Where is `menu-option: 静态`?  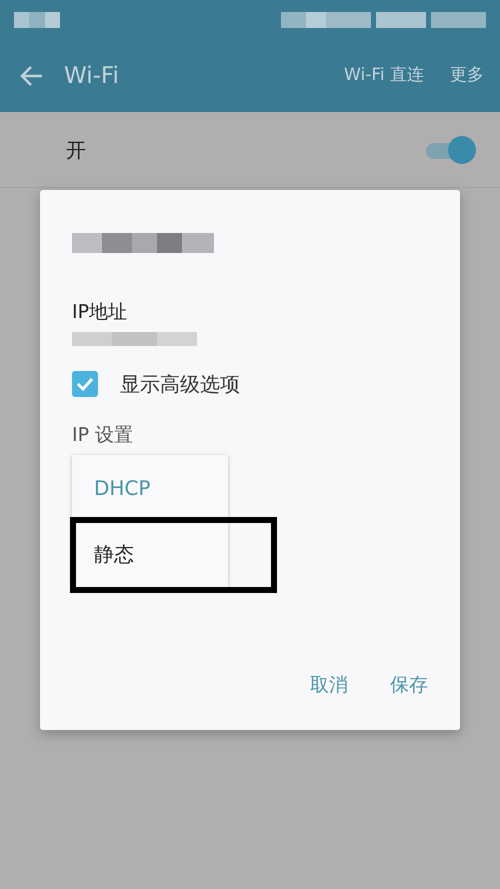
menu-option: 静态 is located at coordinates (150, 554).